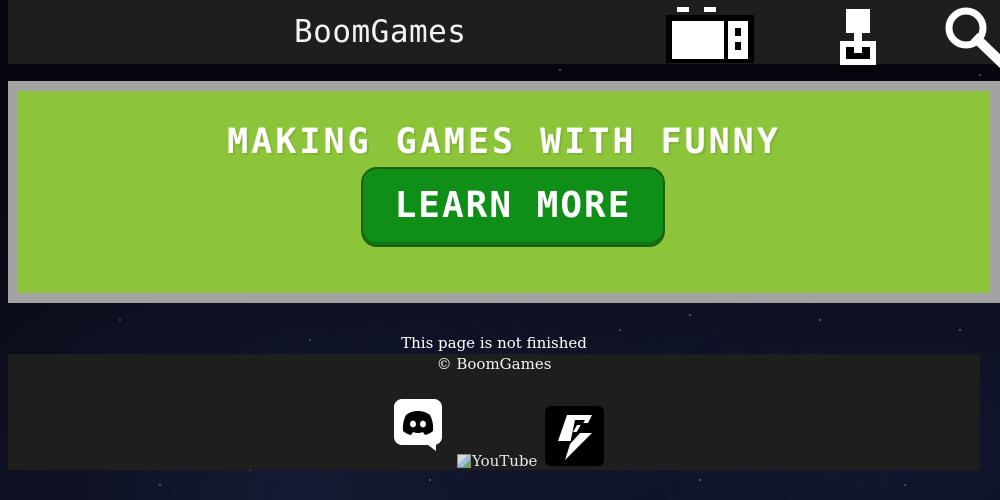 The height and width of the screenshot is (500, 1000). Describe the element at coordinates (513, 207) in the screenshot. I see `learn-more-button: Learn more` at that location.